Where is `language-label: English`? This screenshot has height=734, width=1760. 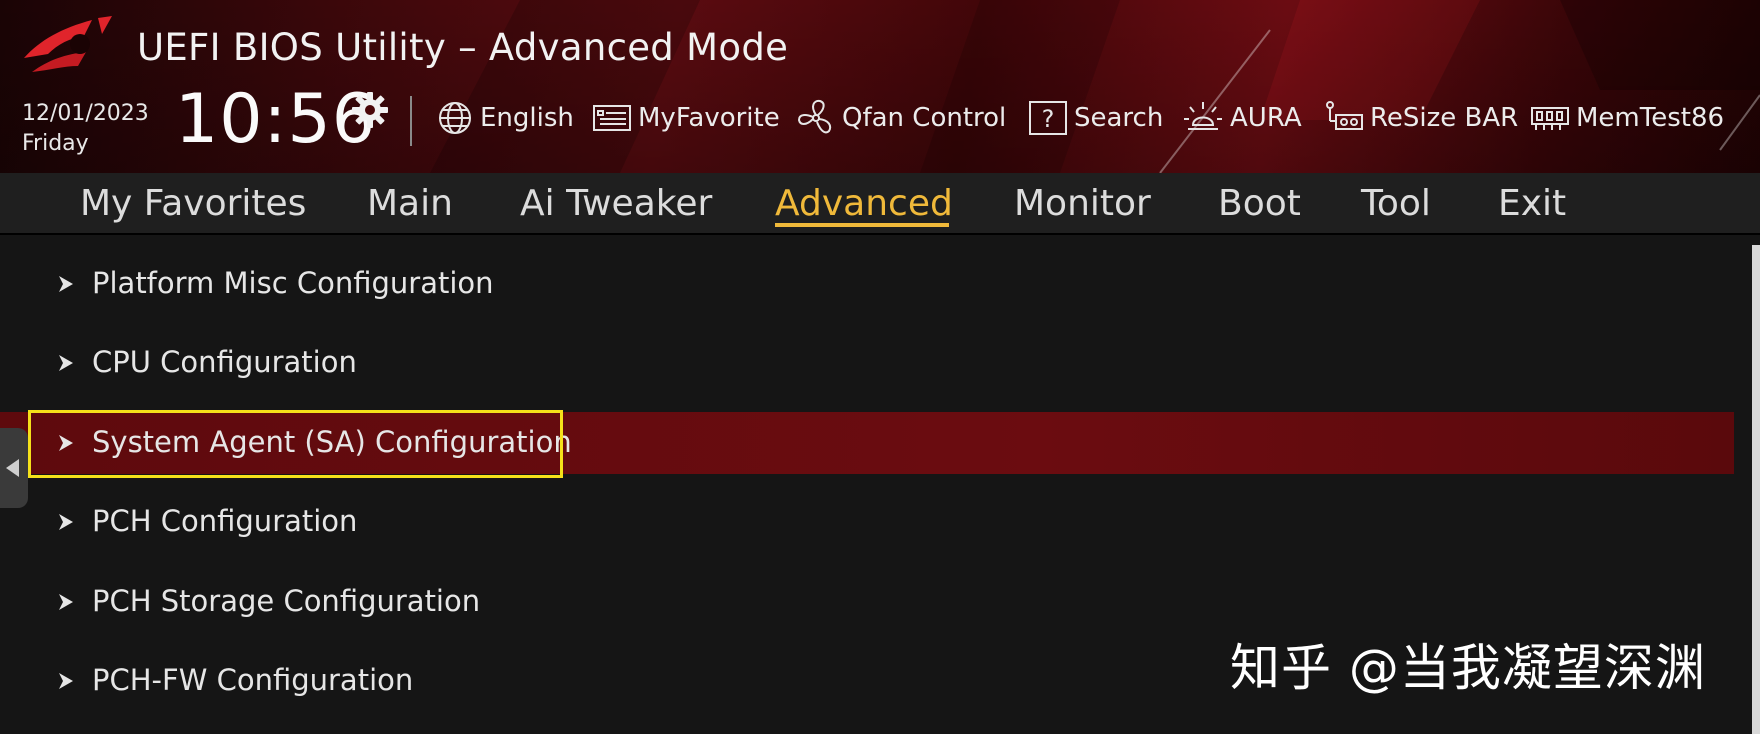
language-label: English is located at coordinates (527, 118).